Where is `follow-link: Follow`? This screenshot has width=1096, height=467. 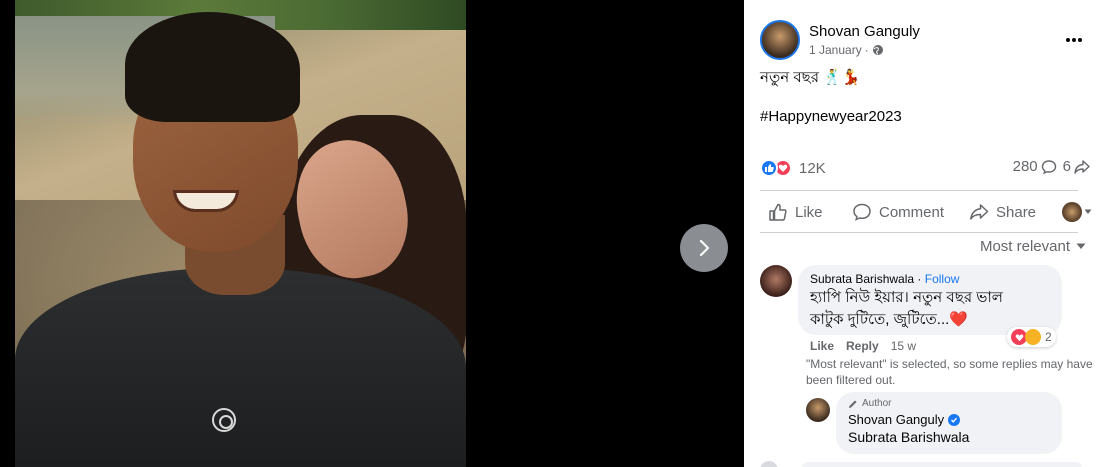
follow-link: Follow is located at coordinates (942, 279).